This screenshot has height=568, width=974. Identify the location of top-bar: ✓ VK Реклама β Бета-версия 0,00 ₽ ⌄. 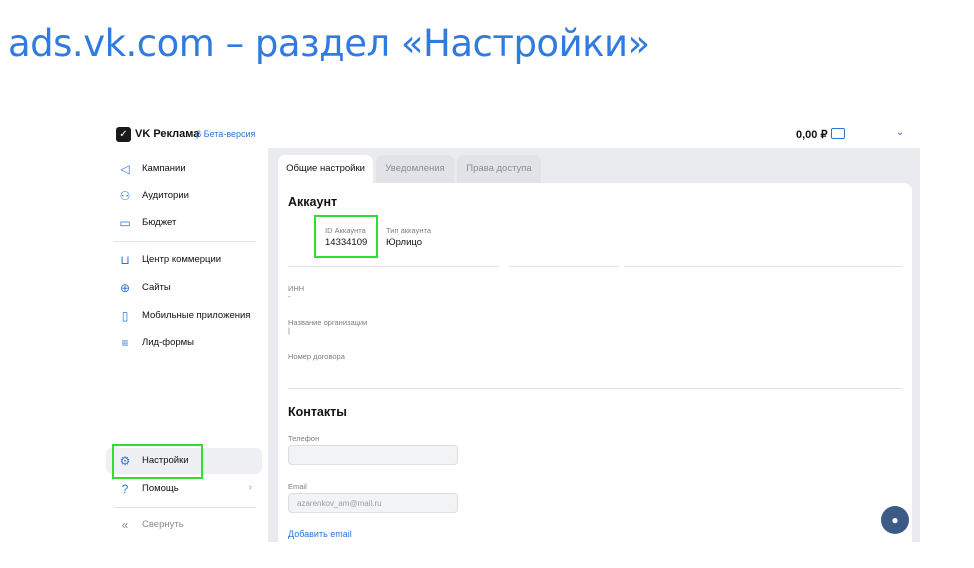
(510, 135).